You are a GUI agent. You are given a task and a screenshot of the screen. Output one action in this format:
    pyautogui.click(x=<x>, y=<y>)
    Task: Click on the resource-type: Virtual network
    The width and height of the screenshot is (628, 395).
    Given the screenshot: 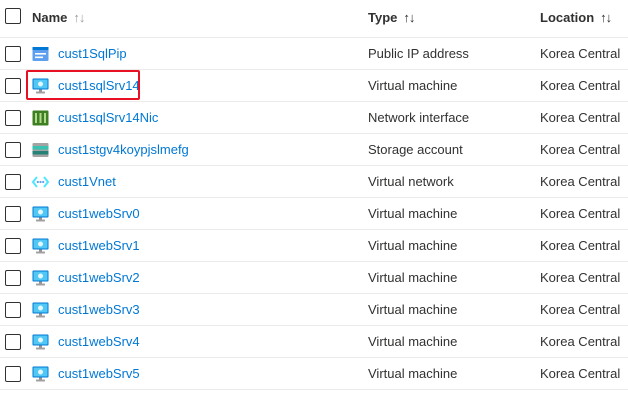 What is the action you would take?
    pyautogui.click(x=411, y=181)
    